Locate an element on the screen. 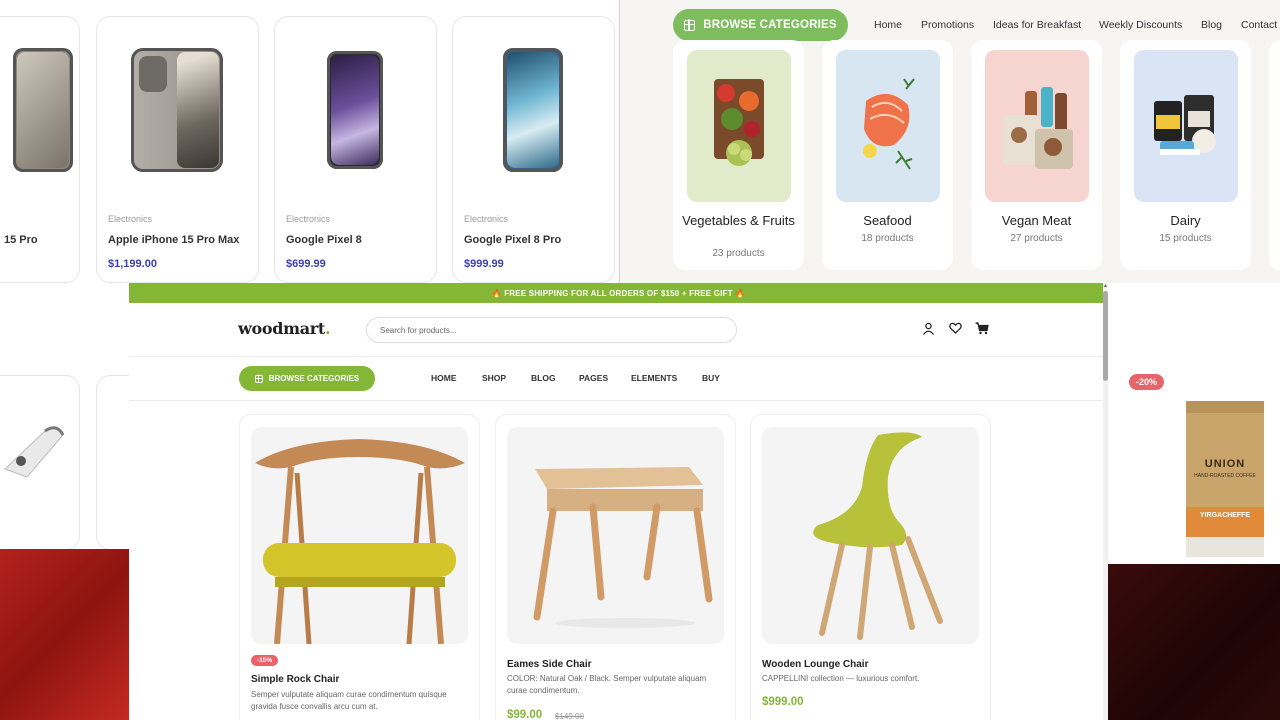  category-card-partial is located at coordinates (1274, 155).